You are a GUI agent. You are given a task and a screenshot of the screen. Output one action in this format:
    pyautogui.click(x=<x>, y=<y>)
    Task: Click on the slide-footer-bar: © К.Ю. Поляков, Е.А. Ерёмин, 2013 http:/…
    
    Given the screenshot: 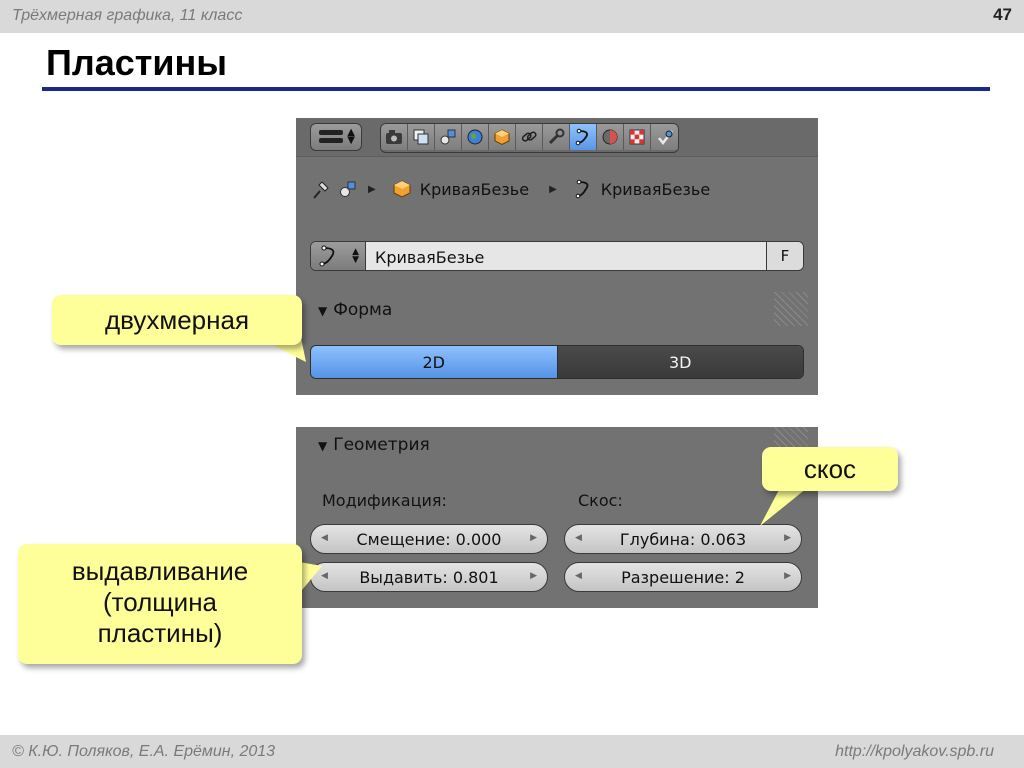 What is the action you would take?
    pyautogui.click(x=512, y=751)
    